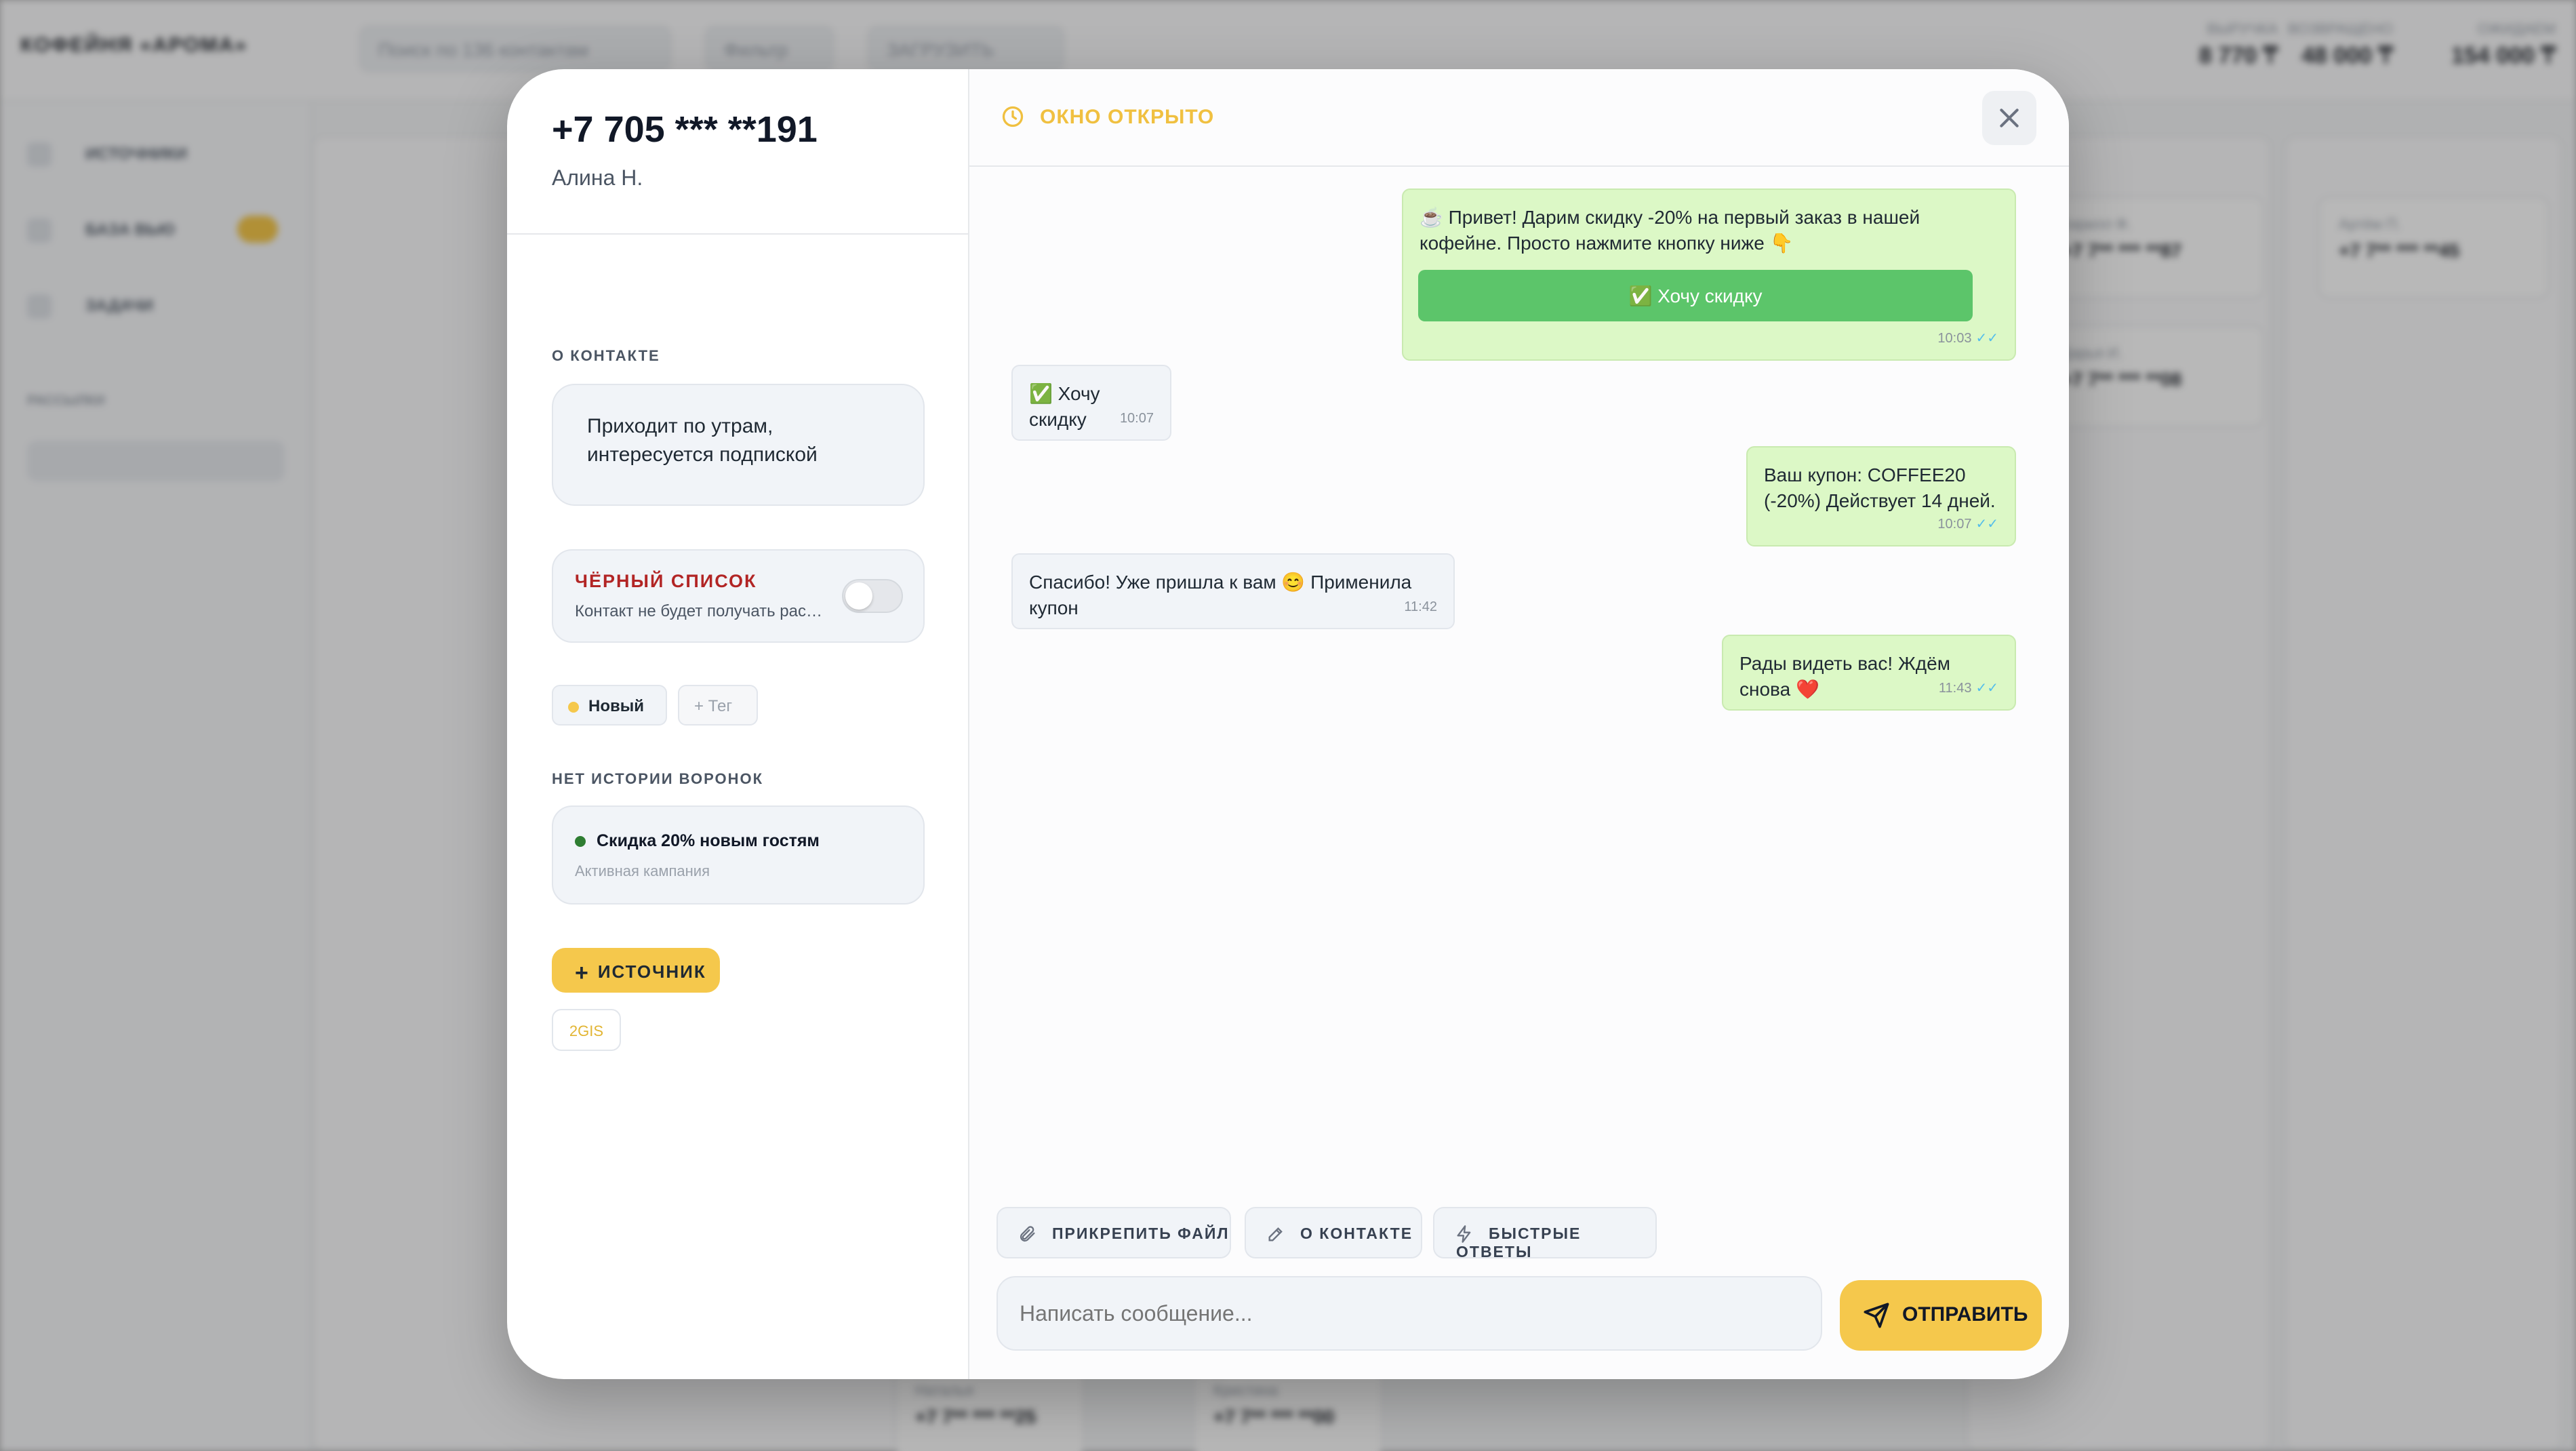 This screenshot has width=2576, height=1451. Describe the element at coordinates (642, 870) in the screenshot. I see `campaign-subtitle: Активная кампания` at that location.